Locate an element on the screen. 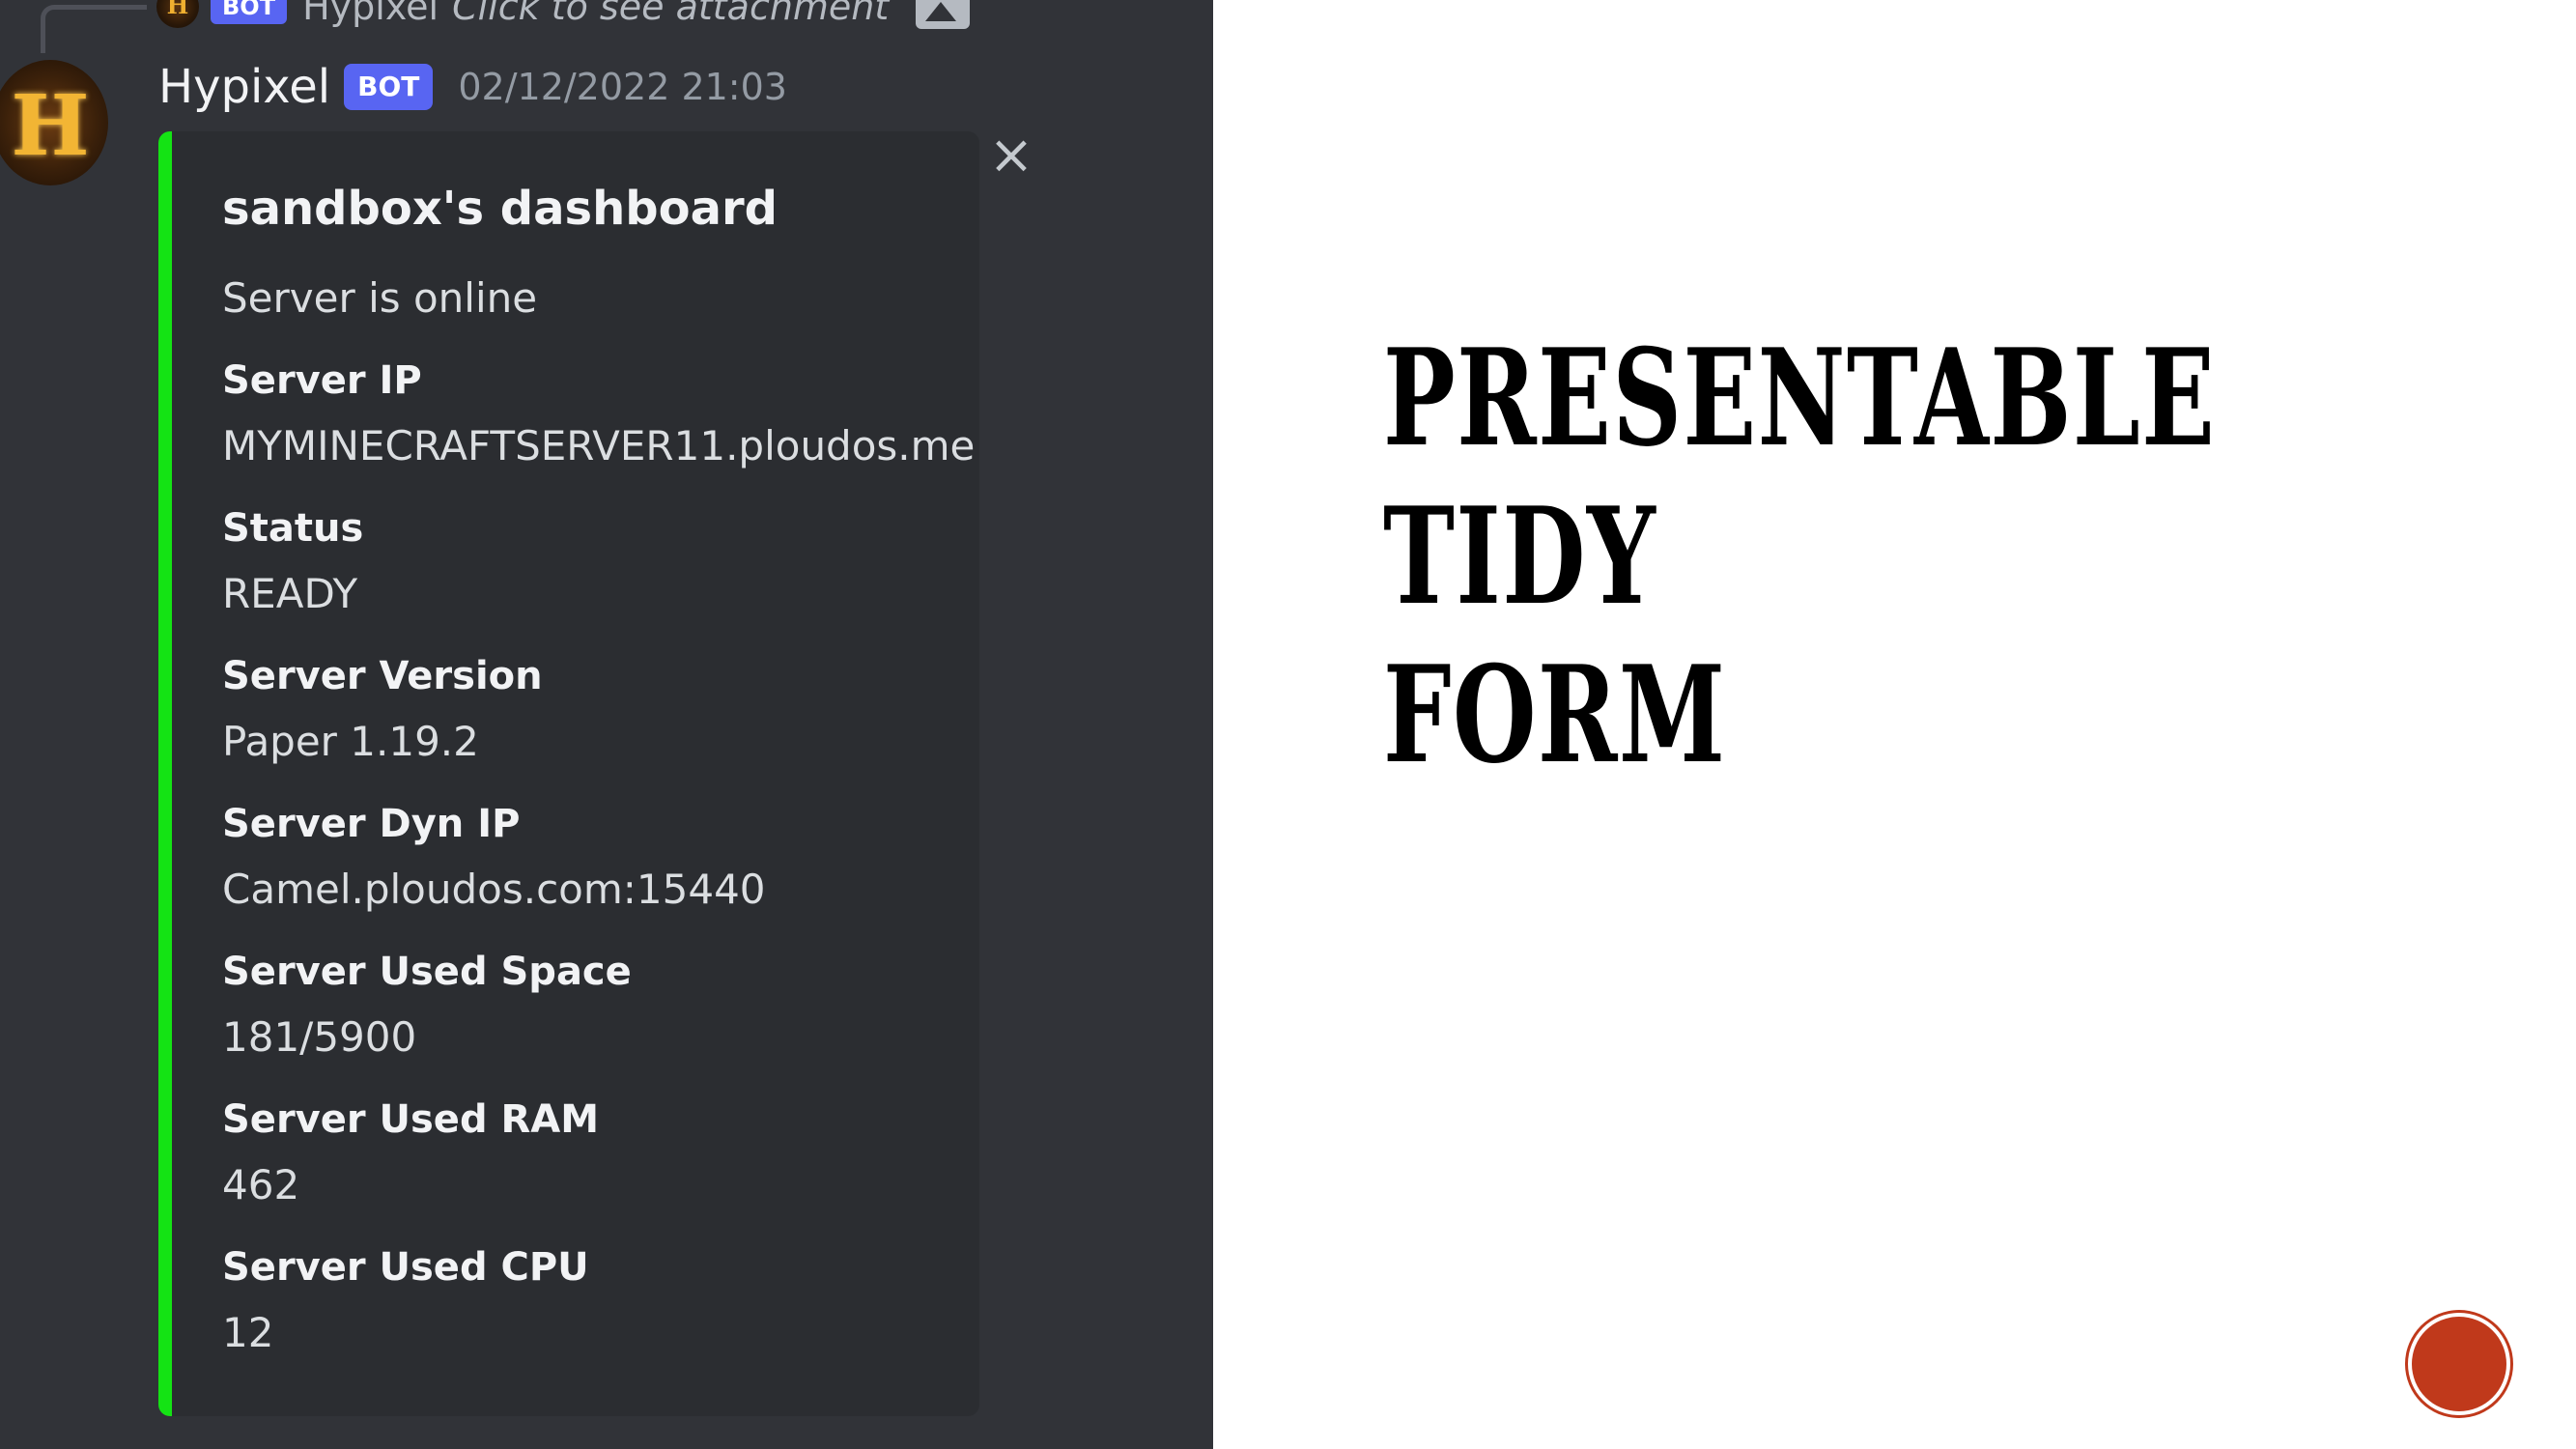 The height and width of the screenshot is (1449, 2576). field-value: MYMINECRAFTSERVER11.ploudos.me is located at coordinates (599, 445).